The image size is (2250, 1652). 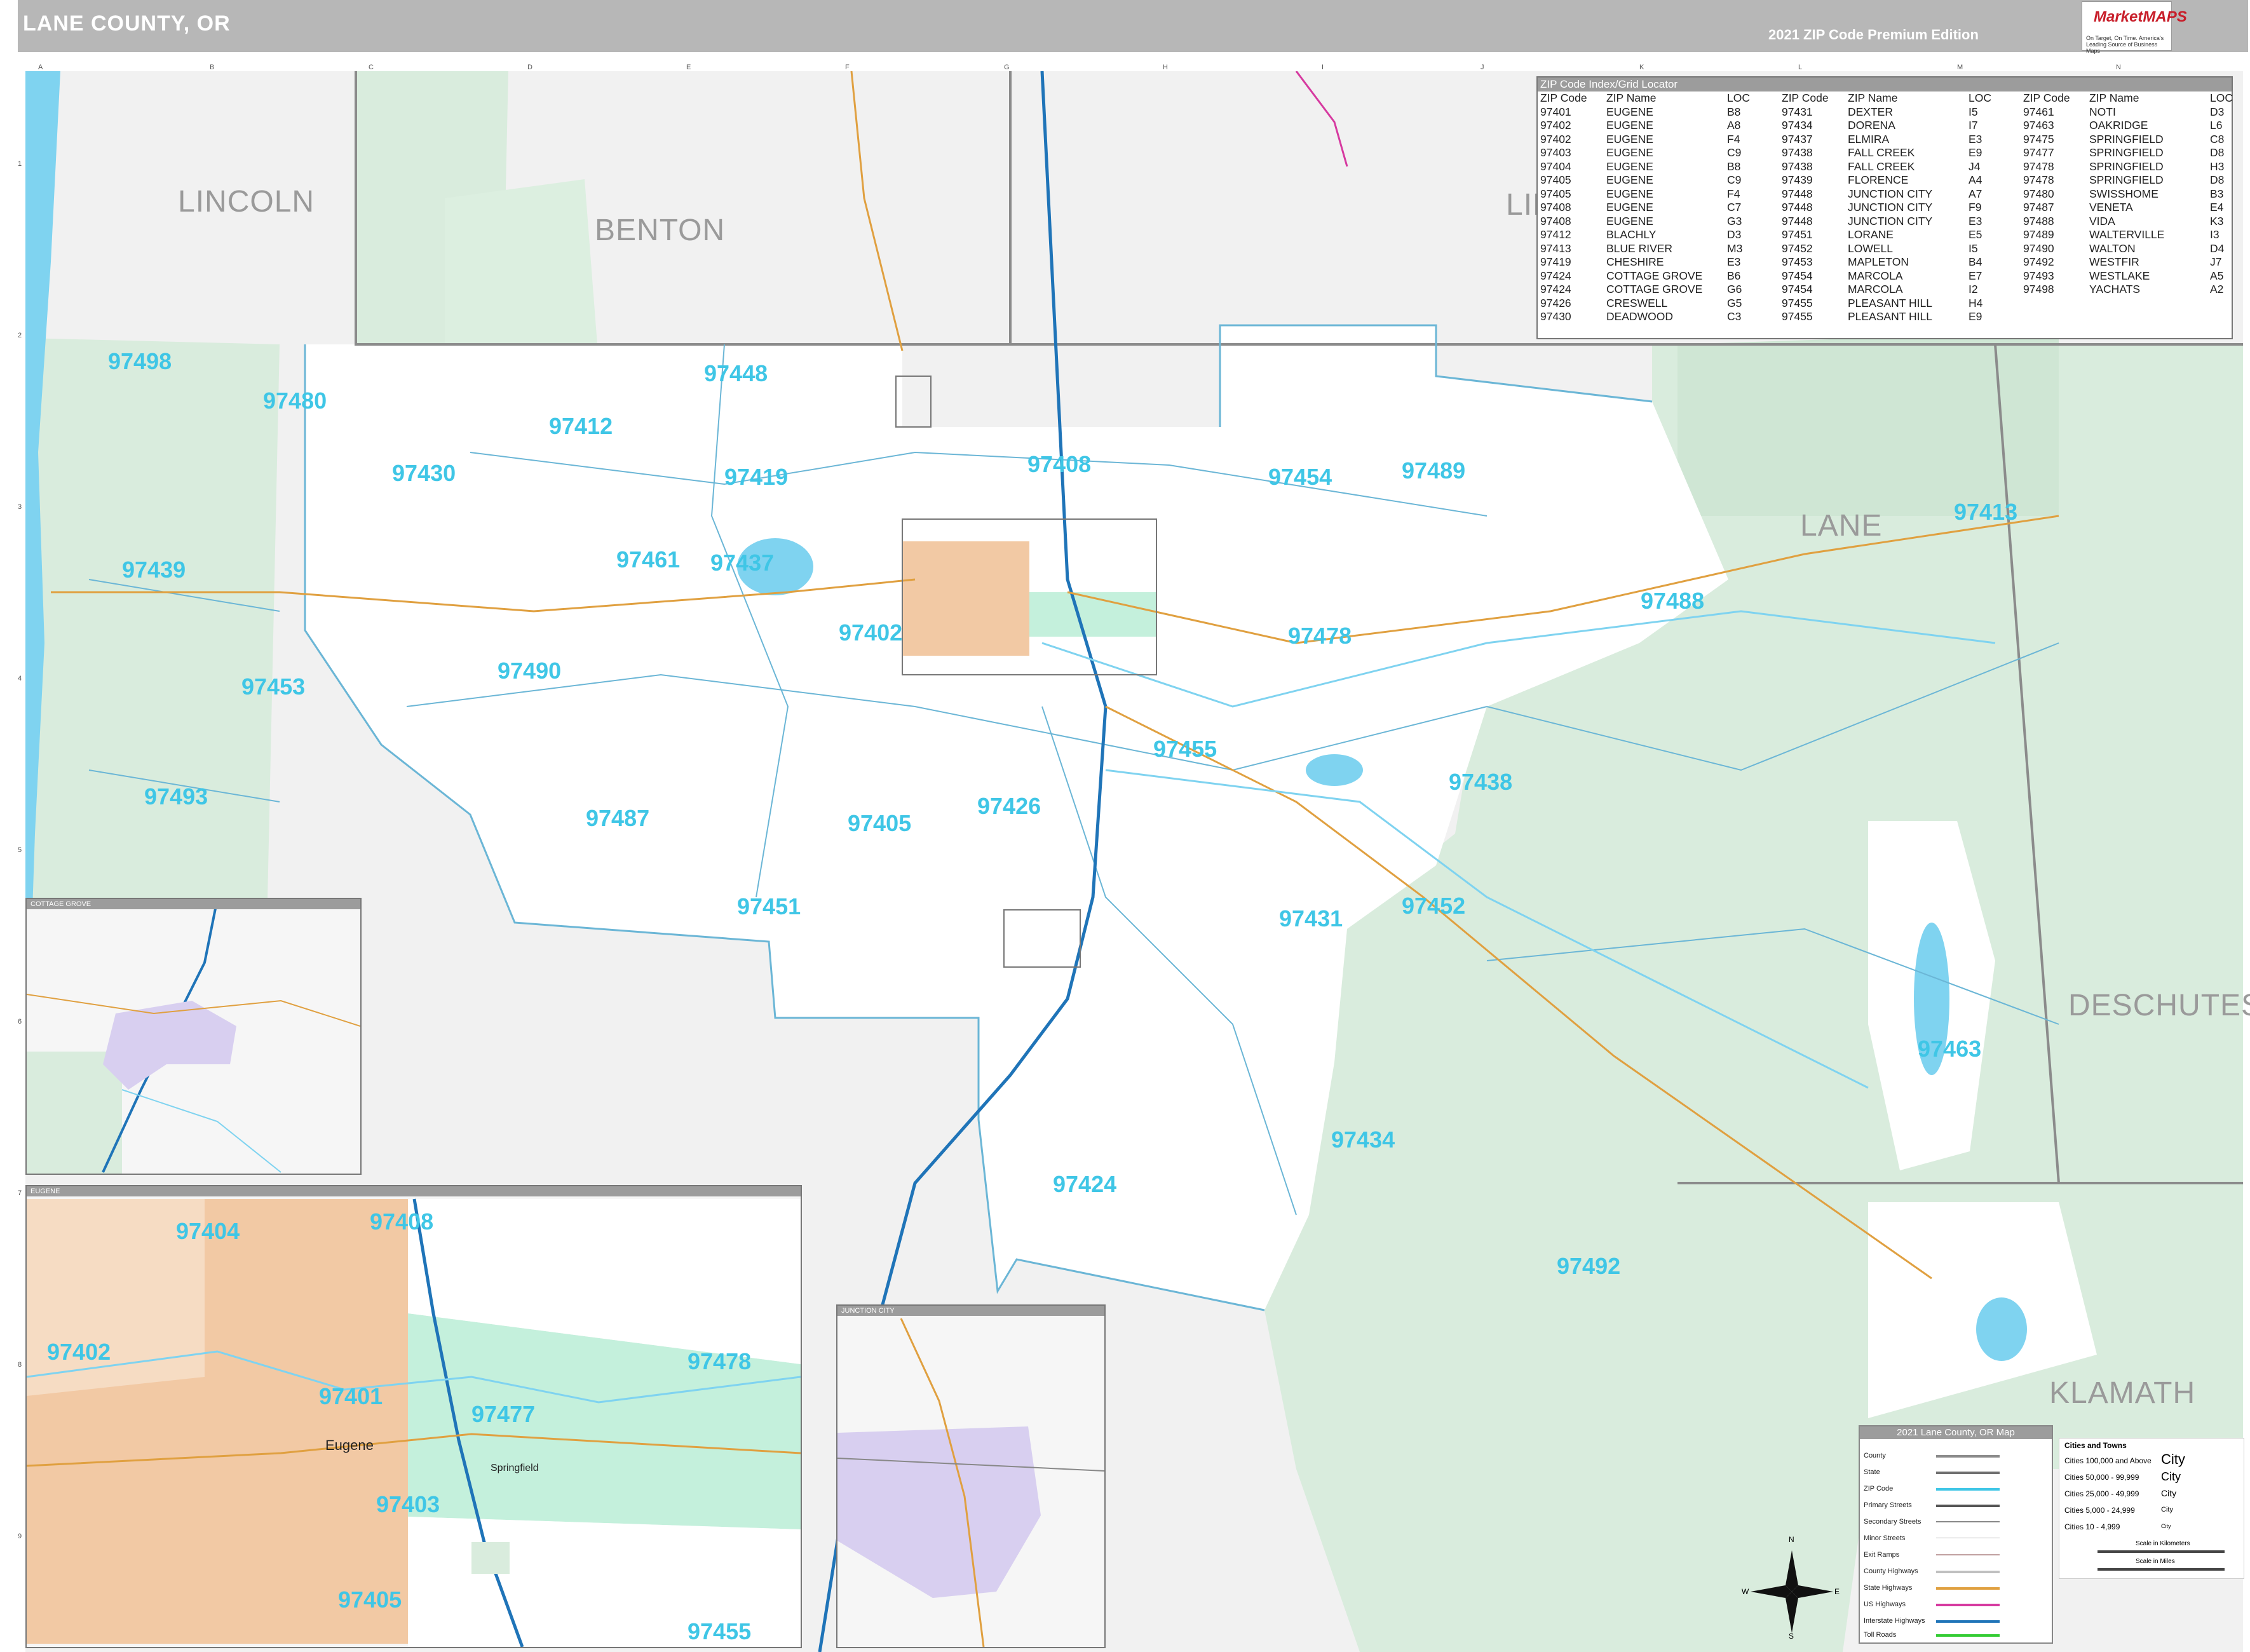 What do you see at coordinates (2135, 235) in the screenshot?
I see `index-row: 97489 WALTERVILLE I3` at bounding box center [2135, 235].